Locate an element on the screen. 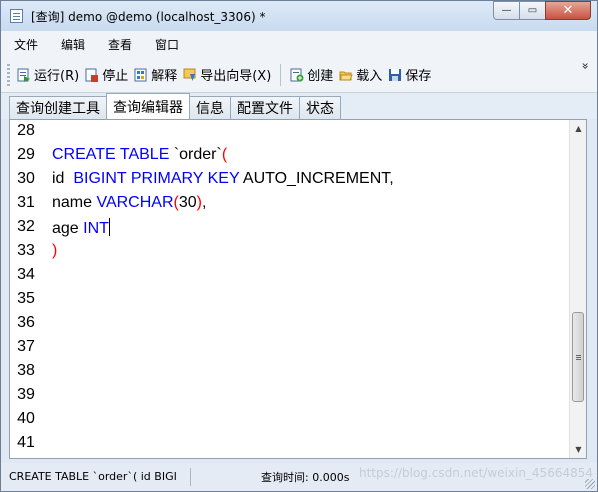 The width and height of the screenshot is (598, 492). line-number: 41 is located at coordinates (26, 442).